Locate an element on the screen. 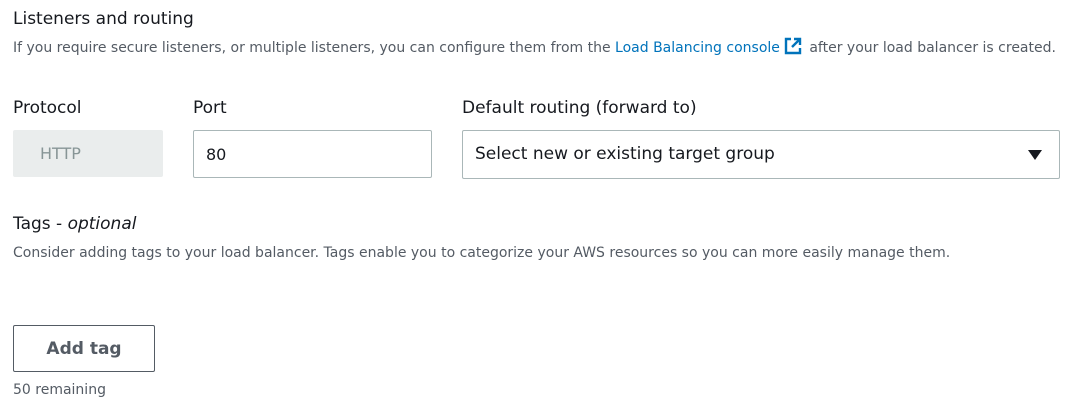 This screenshot has height=420, width=1080. tags-remaining-count: 50 remaining is located at coordinates (59, 390).